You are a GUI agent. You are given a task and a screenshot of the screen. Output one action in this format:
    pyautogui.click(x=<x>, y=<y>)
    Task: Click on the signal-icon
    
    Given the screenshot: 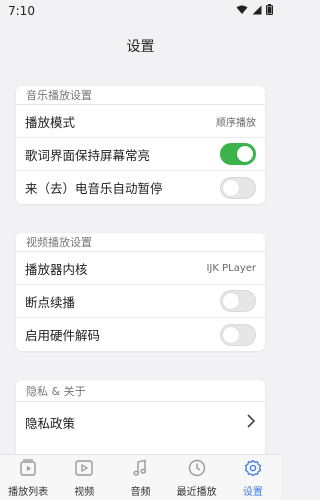 What is the action you would take?
    pyautogui.click(x=257, y=11)
    